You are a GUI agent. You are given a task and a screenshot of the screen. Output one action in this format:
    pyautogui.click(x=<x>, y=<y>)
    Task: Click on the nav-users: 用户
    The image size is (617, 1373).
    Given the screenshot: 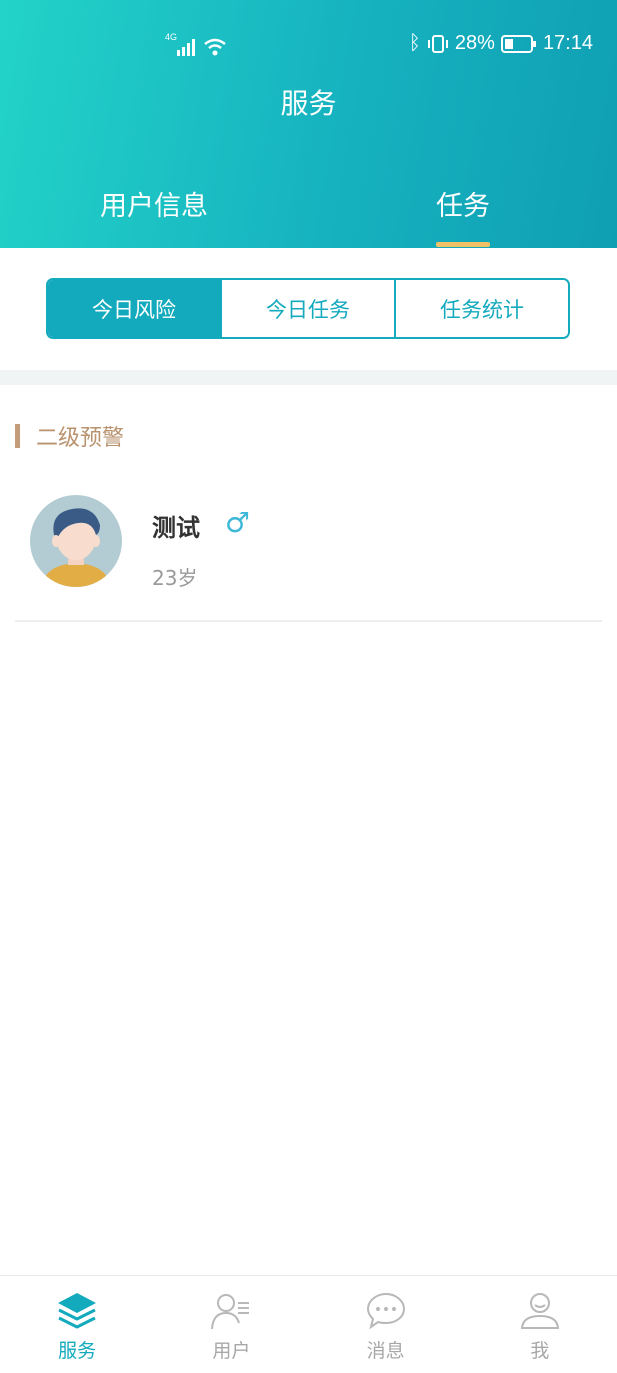 What is the action you would take?
    pyautogui.click(x=231, y=1324)
    